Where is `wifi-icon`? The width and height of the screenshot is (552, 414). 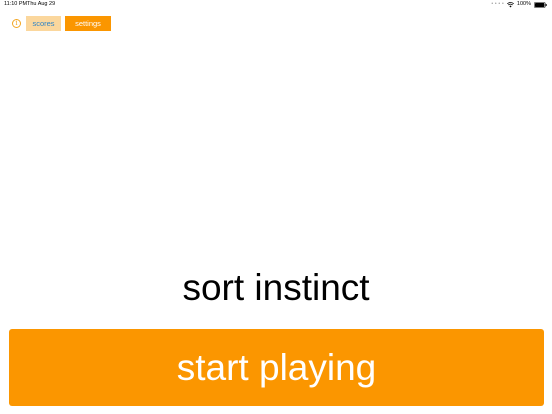 wifi-icon is located at coordinates (510, 4).